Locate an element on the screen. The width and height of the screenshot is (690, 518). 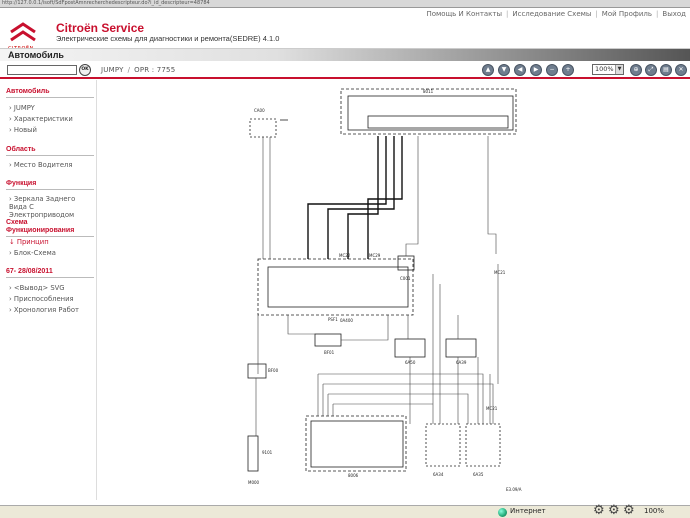
citroen-logo-icon is located at coordinates (23, 32).